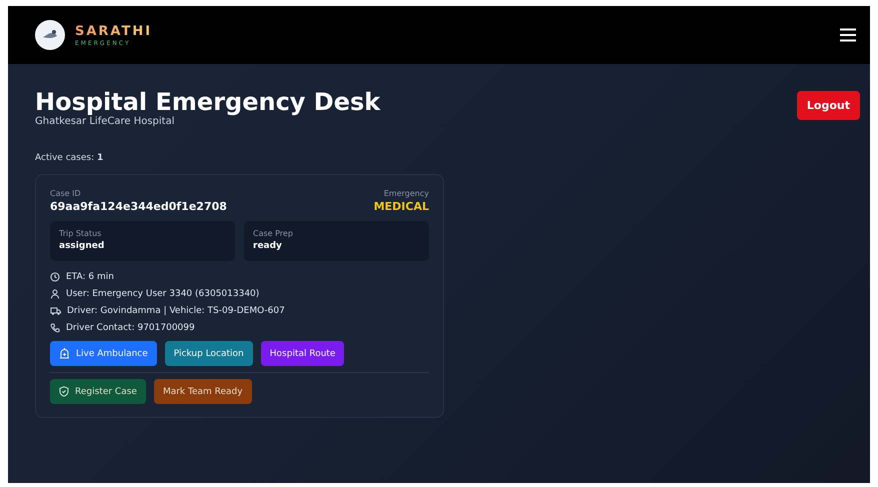 Image resolution: width=878 pixels, height=487 pixels. What do you see at coordinates (64, 391) in the screenshot?
I see `shield-icon` at bounding box center [64, 391].